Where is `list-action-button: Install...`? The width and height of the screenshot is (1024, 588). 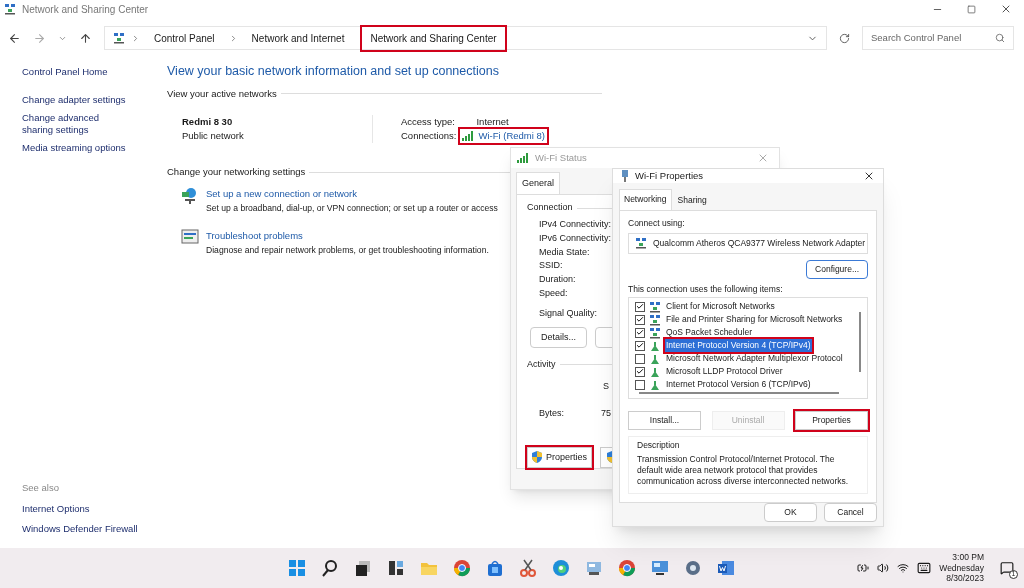 list-action-button: Install... is located at coordinates (664, 420).